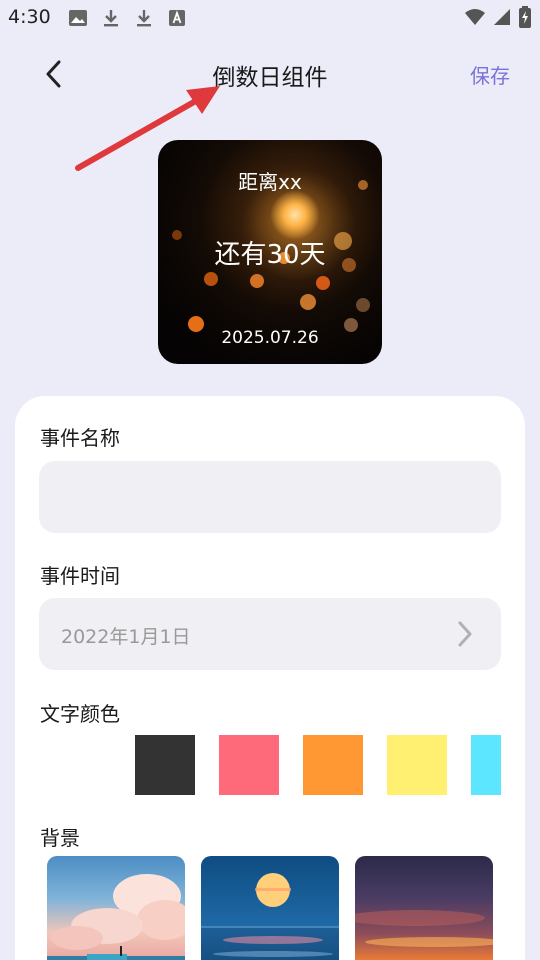 The width and height of the screenshot is (540, 960). What do you see at coordinates (424, 908) in the screenshot?
I see `background-option-dusk` at bounding box center [424, 908].